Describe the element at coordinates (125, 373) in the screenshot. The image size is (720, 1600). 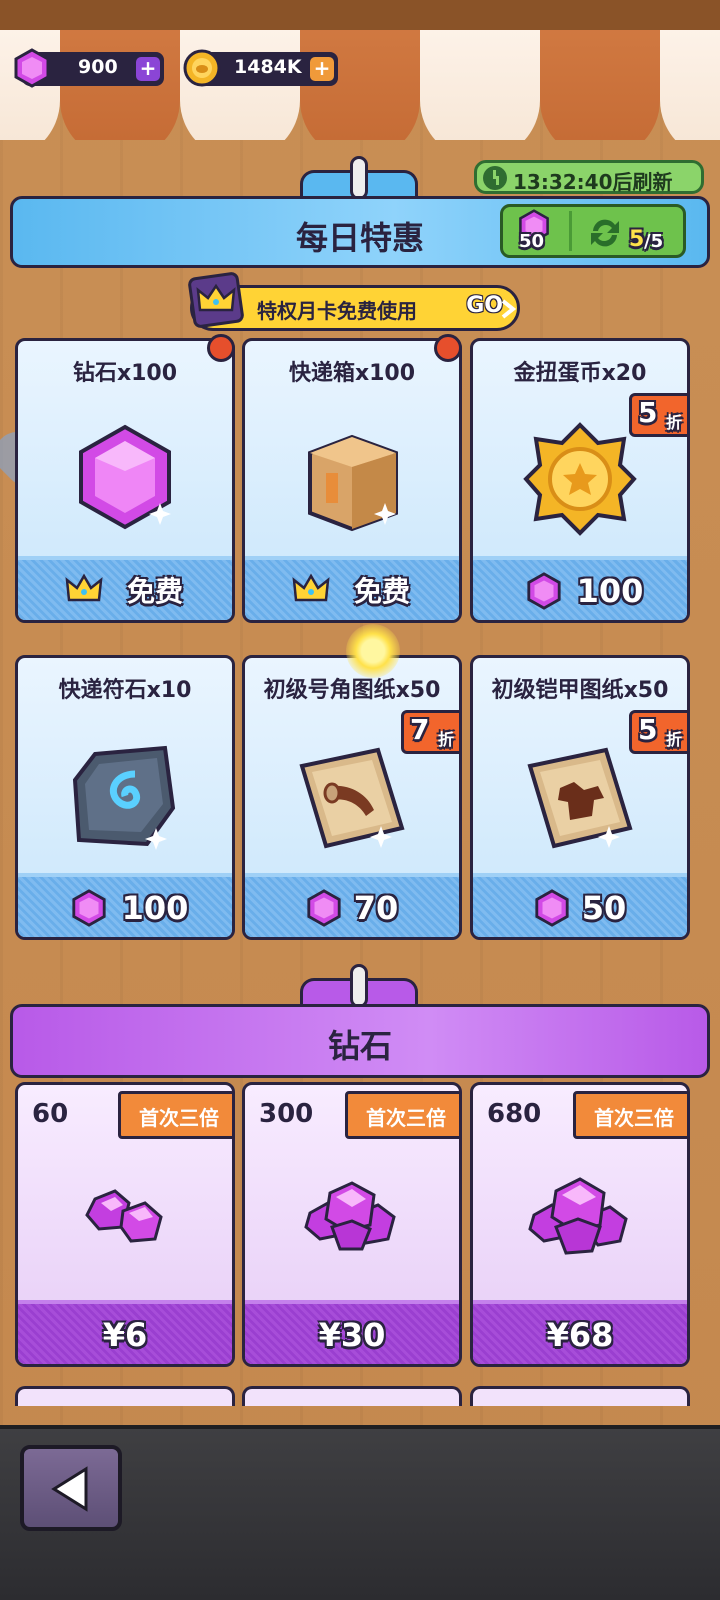
I see `deal-name: 钻石x100` at that location.